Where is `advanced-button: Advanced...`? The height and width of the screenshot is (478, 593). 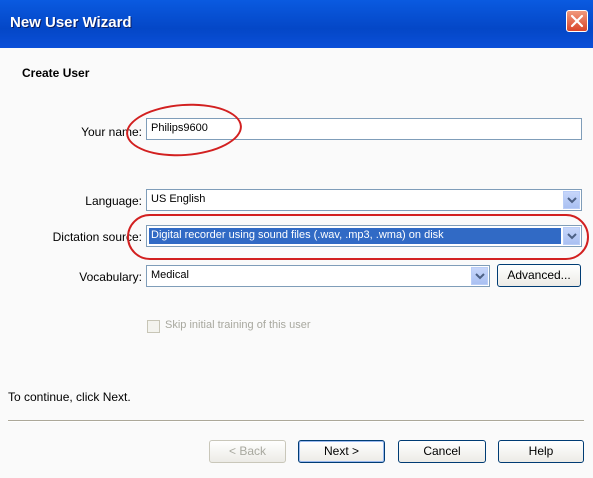 advanced-button: Advanced... is located at coordinates (539, 275).